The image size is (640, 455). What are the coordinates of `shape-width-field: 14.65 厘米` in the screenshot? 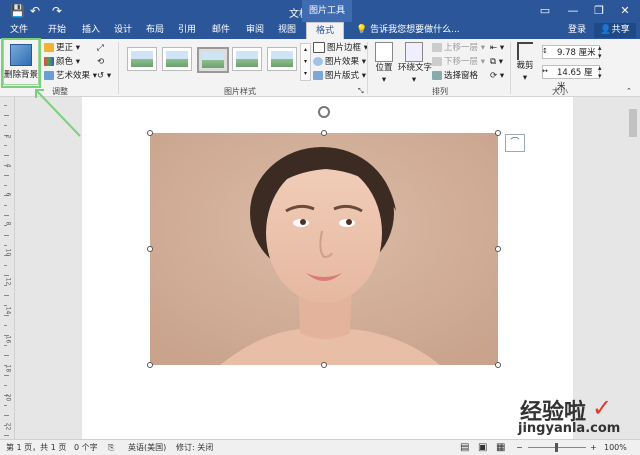 It's located at (571, 78).